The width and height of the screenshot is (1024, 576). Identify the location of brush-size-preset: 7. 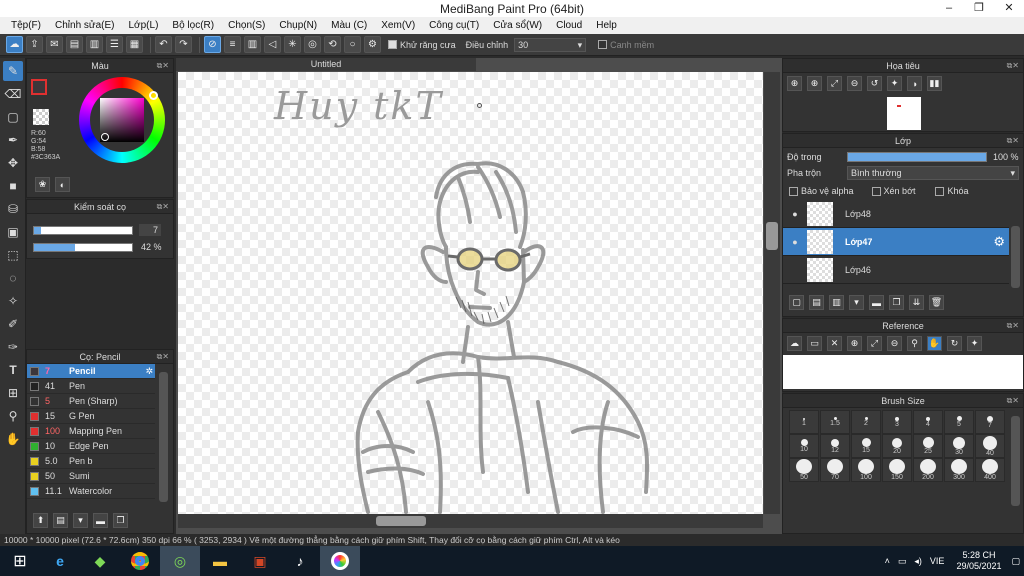
(990, 422).